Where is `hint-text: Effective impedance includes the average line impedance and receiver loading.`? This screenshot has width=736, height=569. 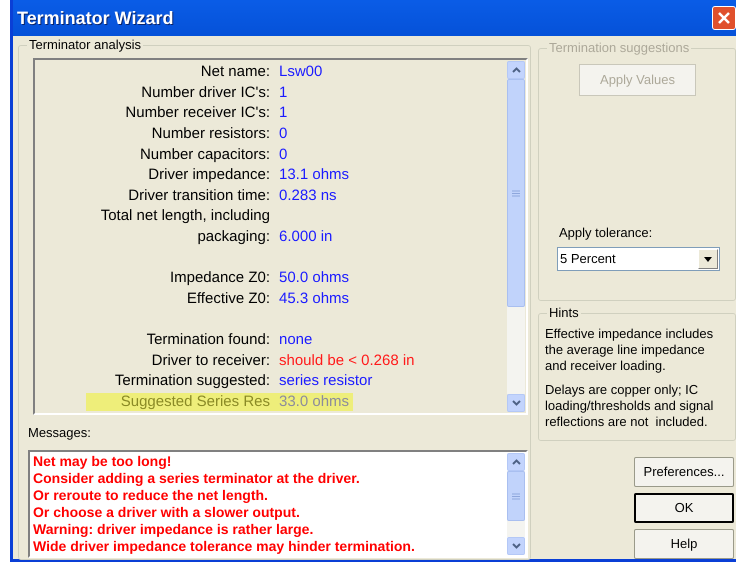 hint-text: Effective impedance includes the average line impedance and receiver loading. is located at coordinates (629, 350).